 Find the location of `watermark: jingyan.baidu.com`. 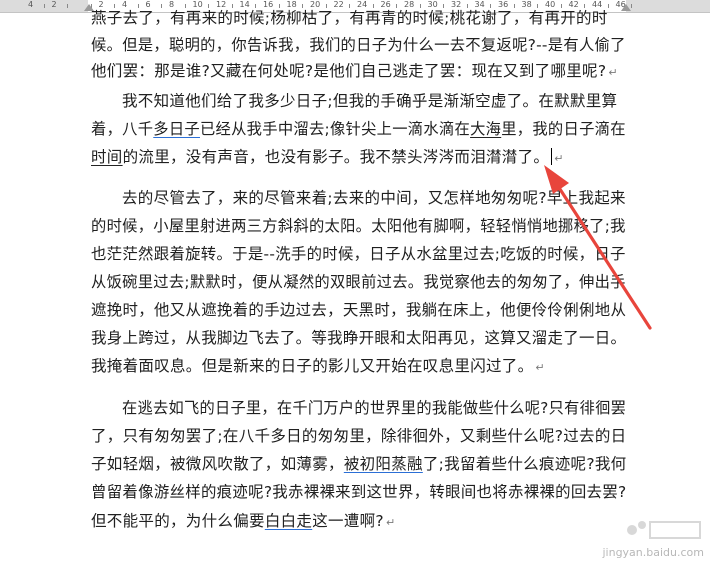

watermark: jingyan.baidu.com is located at coordinates (653, 539).